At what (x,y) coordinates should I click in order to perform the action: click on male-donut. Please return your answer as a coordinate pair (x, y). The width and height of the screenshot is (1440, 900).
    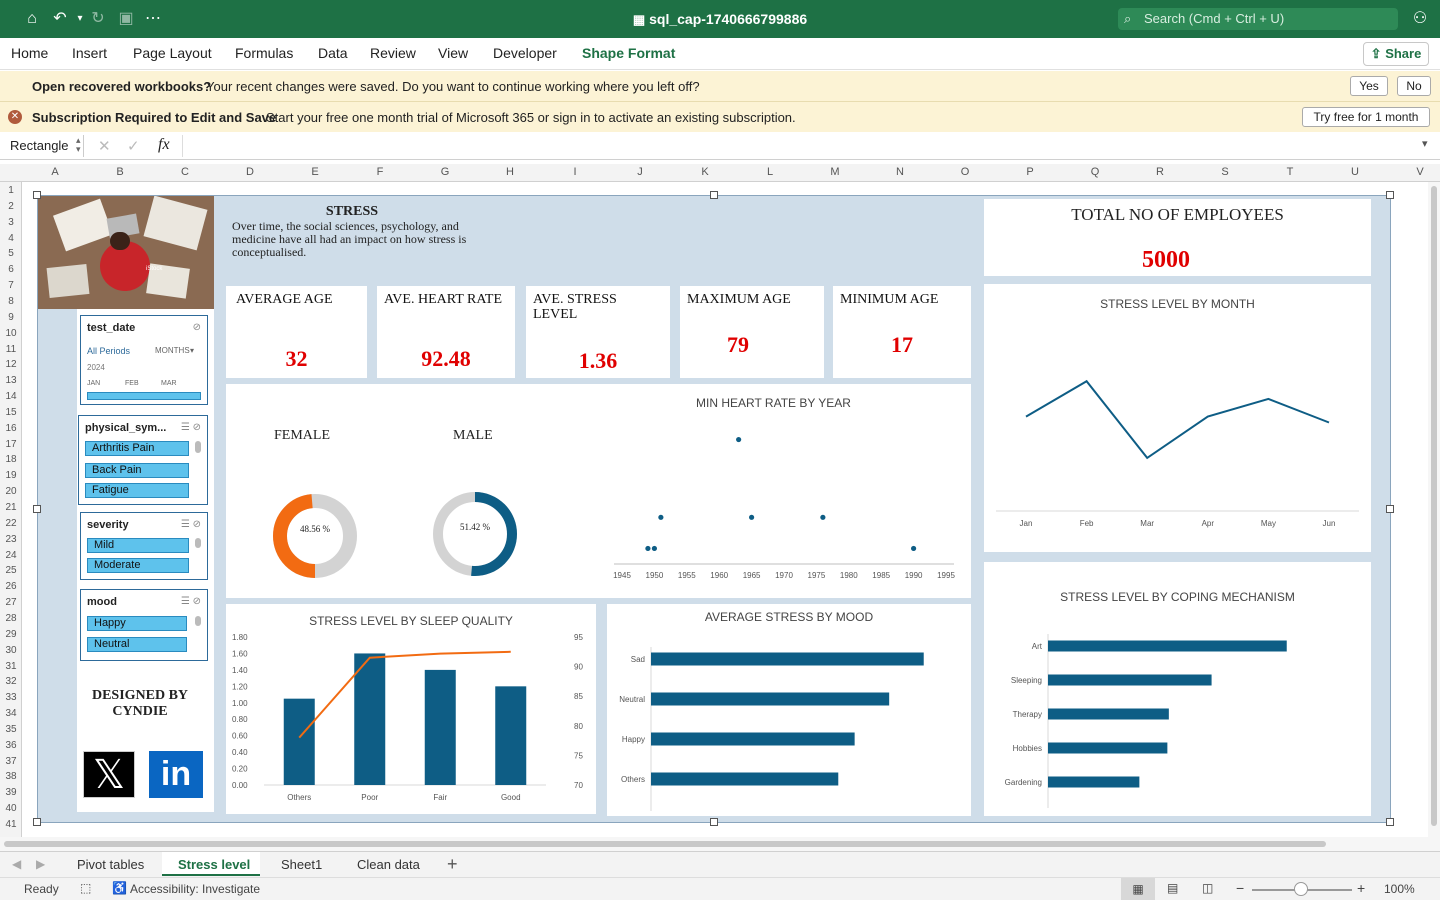
    Looking at the image, I should click on (475, 534).